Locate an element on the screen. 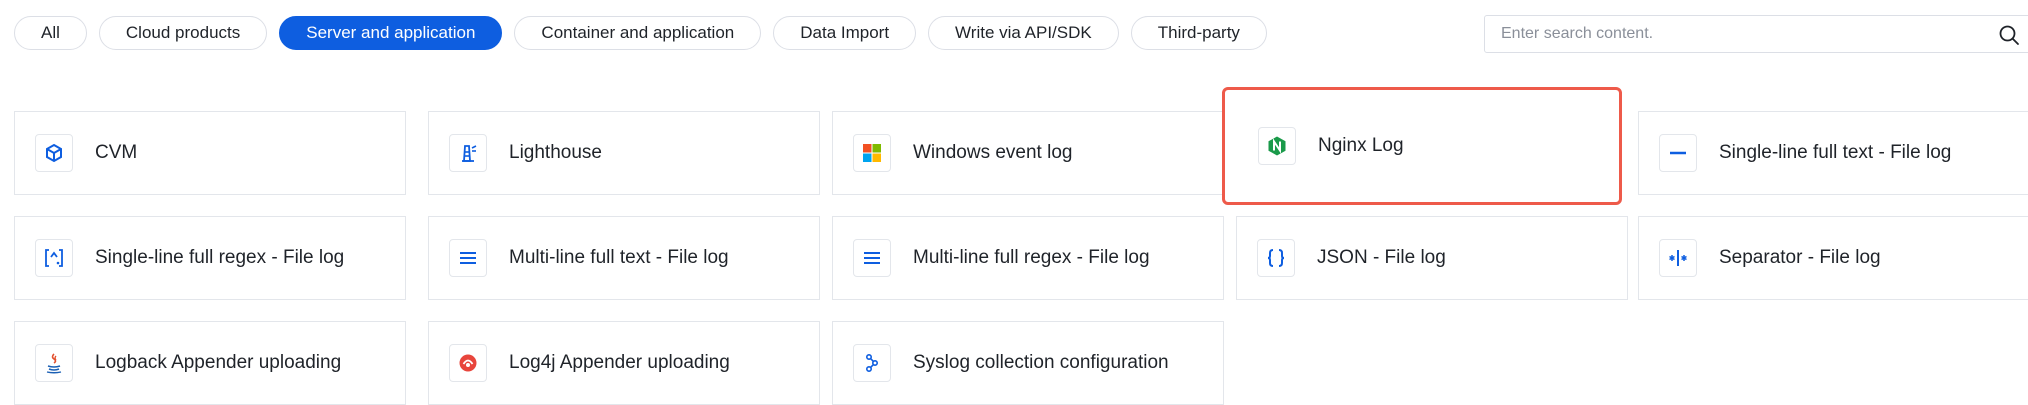  card-label: Multi-line full regex - File log is located at coordinates (1031, 257).